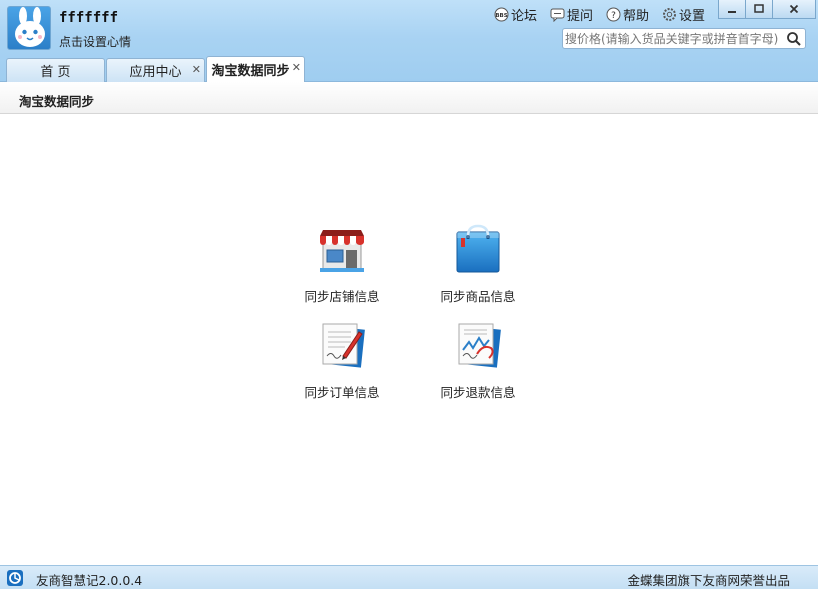 The height and width of the screenshot is (589, 818). I want to click on app-logo-icon, so click(15, 578).